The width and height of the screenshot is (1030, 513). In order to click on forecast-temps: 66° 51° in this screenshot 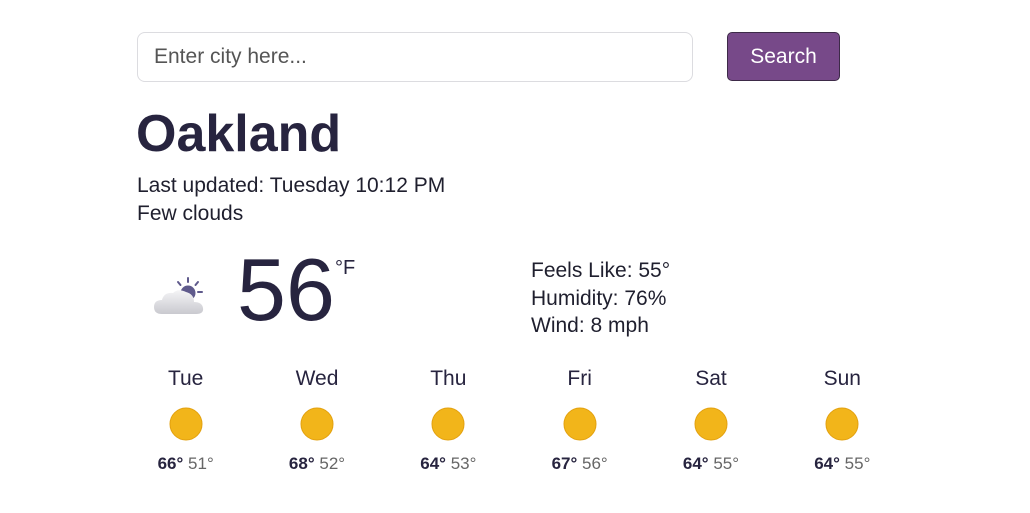, I will do `click(185, 464)`.